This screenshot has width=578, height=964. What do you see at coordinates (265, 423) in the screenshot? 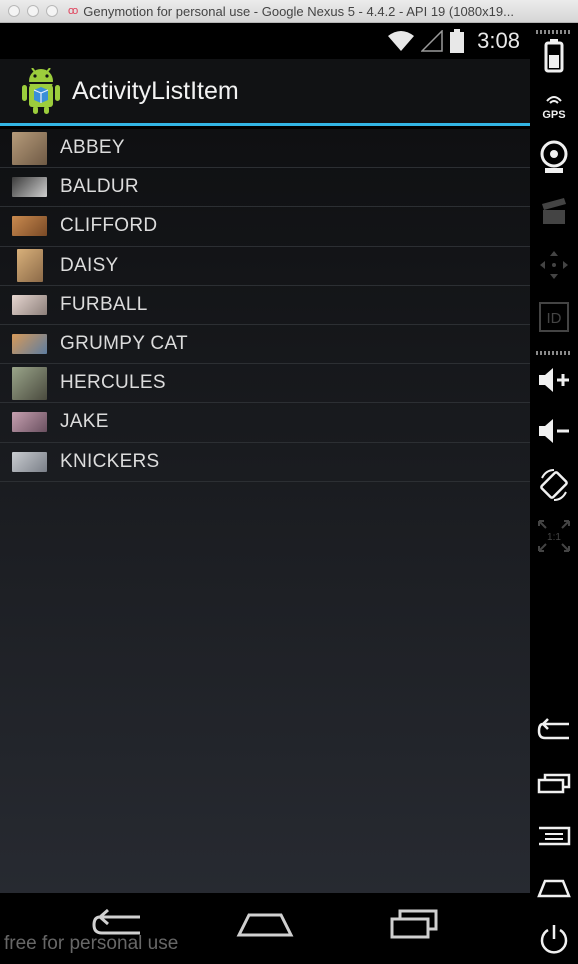
I see `list-item: JAKE` at bounding box center [265, 423].